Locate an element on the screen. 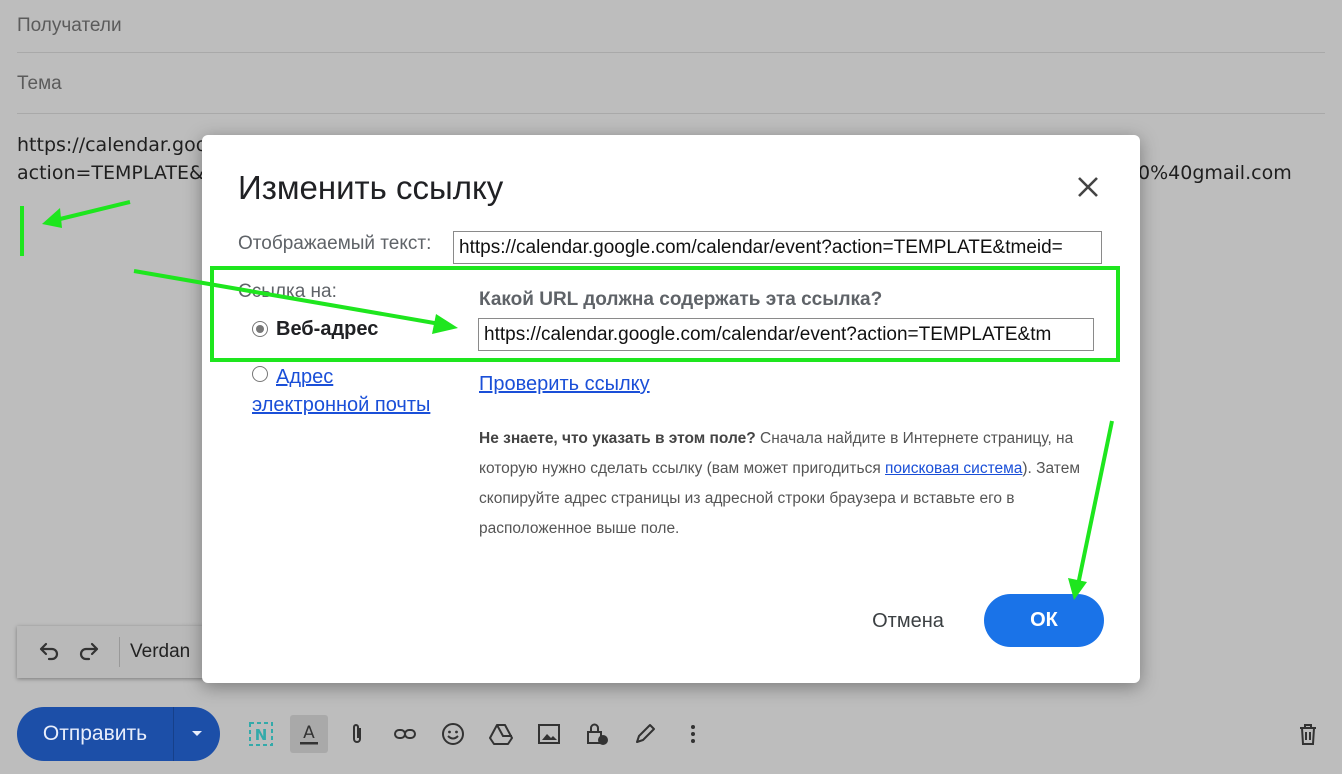  subject-field: Тема is located at coordinates (671, 84).